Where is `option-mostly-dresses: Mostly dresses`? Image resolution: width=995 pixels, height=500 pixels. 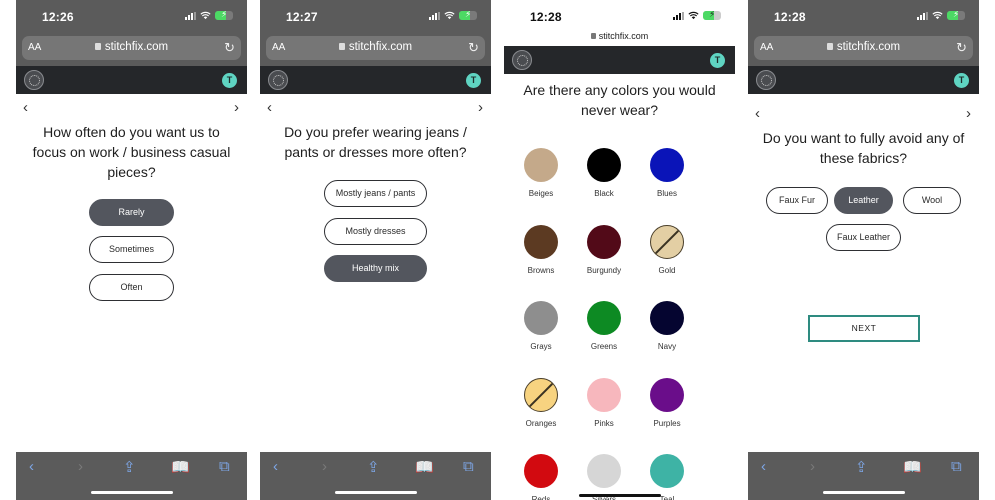
option-mostly-dresses: Mostly dresses is located at coordinates (375, 231).